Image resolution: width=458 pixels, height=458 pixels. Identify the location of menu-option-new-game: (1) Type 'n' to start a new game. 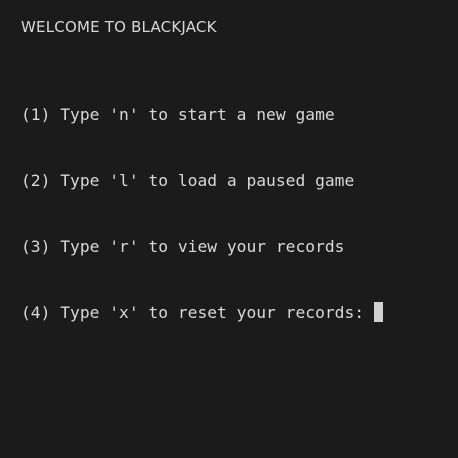
(202, 115).